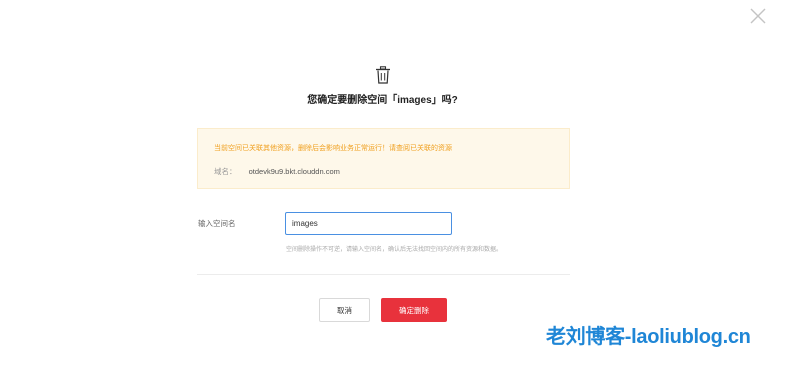 The height and width of the screenshot is (370, 805). Describe the element at coordinates (383, 75) in the screenshot. I see `trash-icon` at that location.